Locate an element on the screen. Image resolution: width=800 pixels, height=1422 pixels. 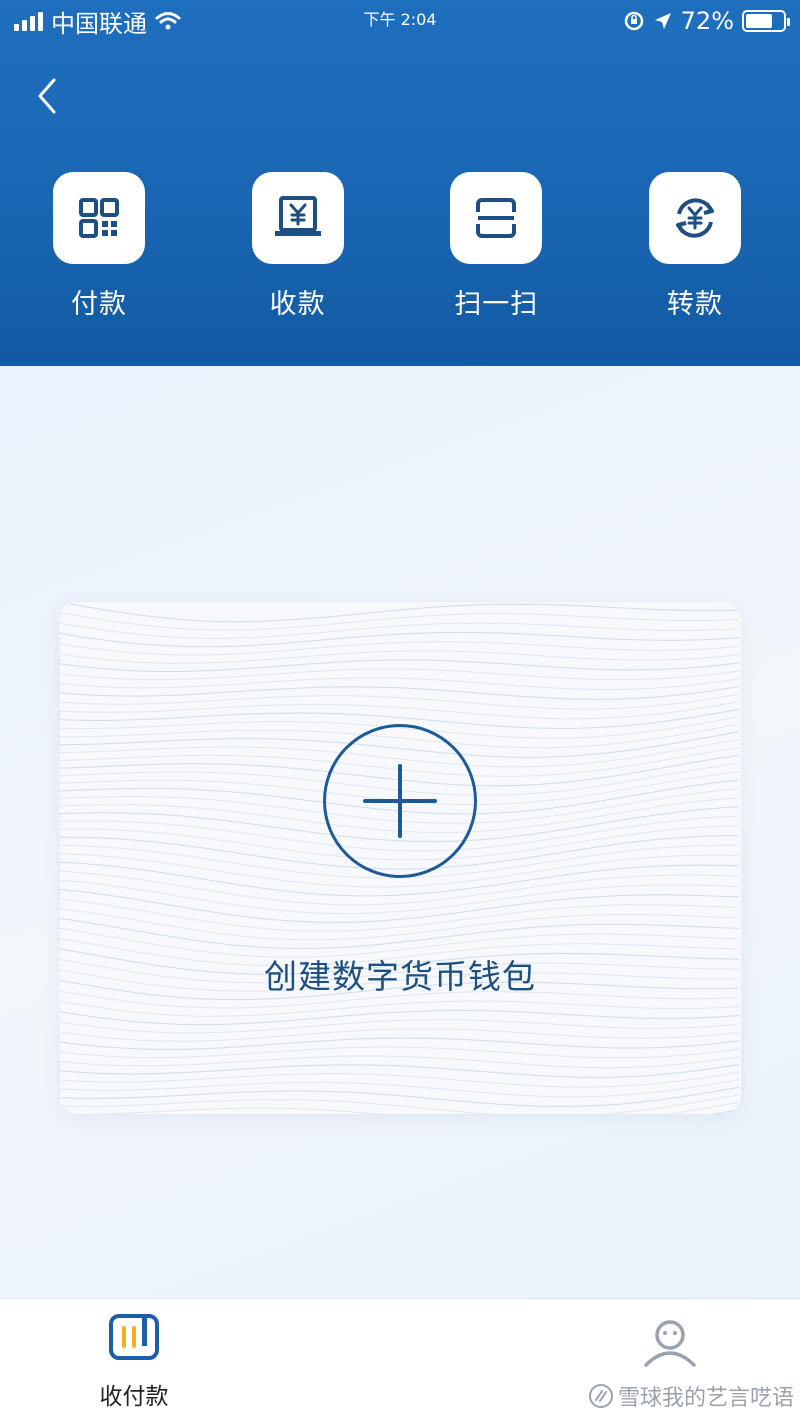
tab-pay-receive-label: 收付款 is located at coordinates (134, 1397).